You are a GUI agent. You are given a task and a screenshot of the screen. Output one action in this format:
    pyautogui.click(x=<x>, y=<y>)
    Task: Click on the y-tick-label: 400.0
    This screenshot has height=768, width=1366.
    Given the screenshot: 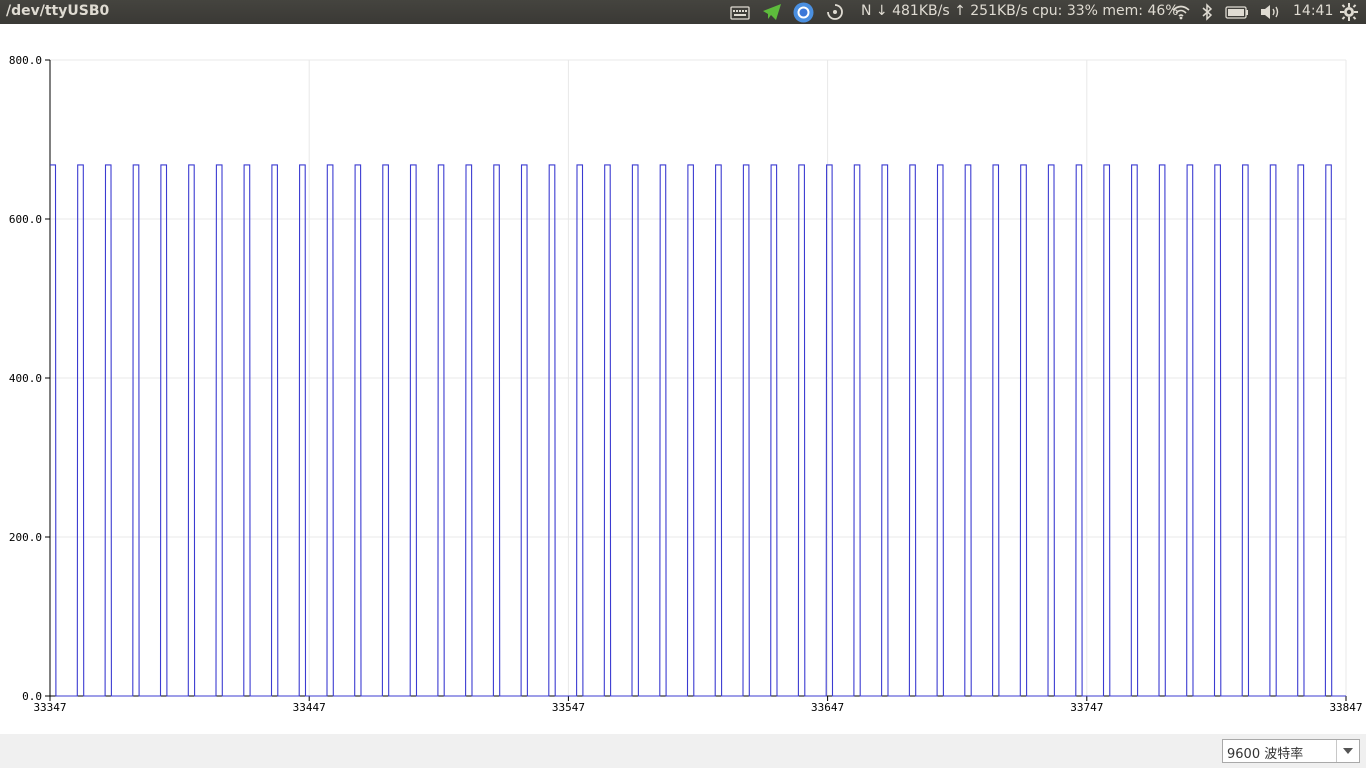 What is the action you would take?
    pyautogui.click(x=25, y=378)
    